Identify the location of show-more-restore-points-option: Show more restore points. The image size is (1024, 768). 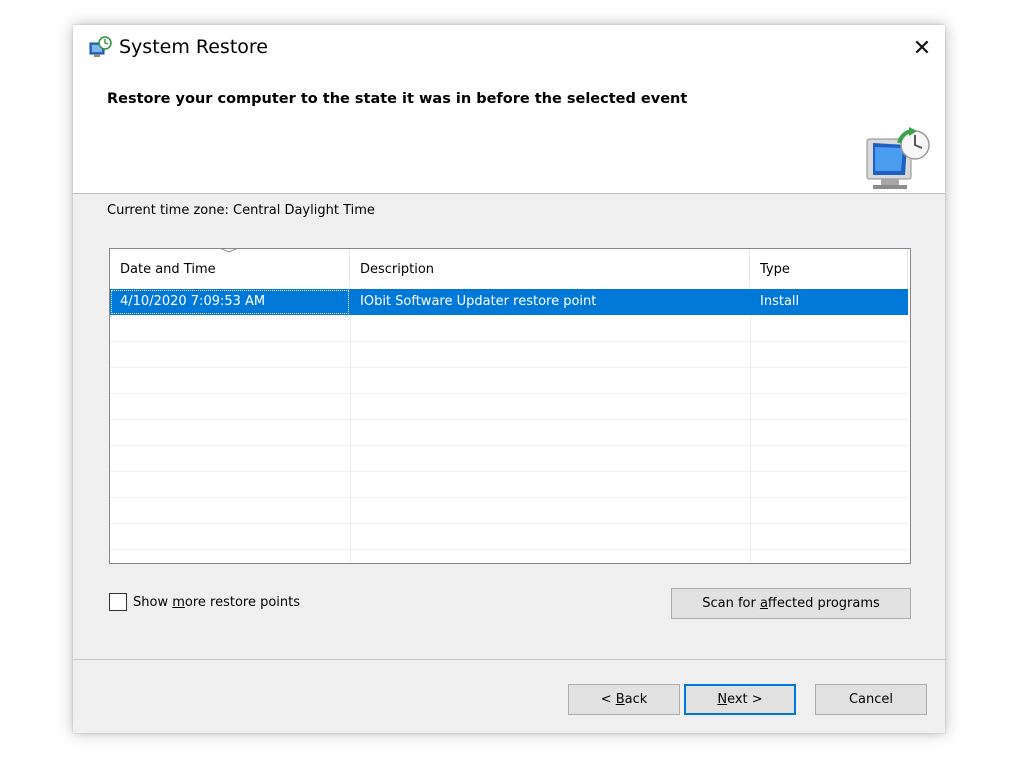
(204, 602).